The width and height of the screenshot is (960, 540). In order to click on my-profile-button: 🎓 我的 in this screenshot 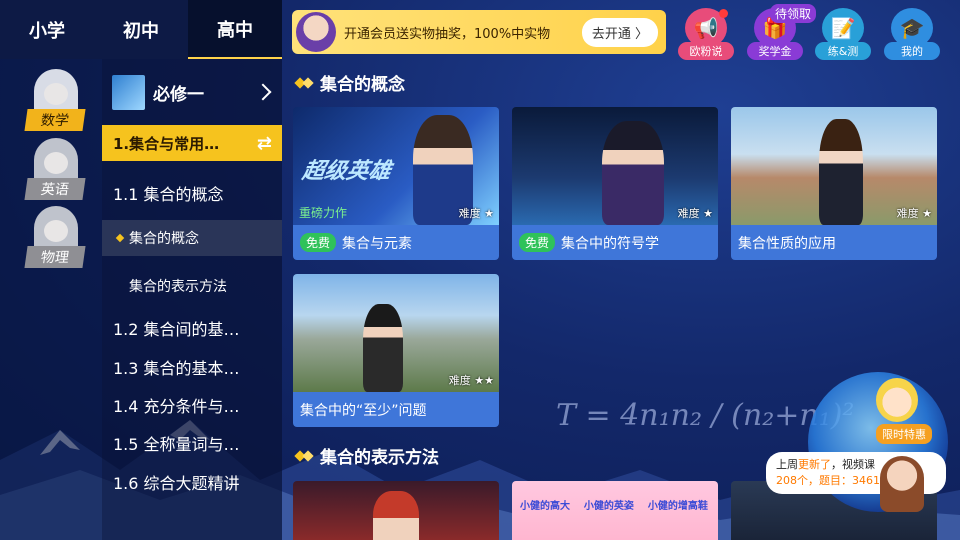, I will do `click(912, 34)`.